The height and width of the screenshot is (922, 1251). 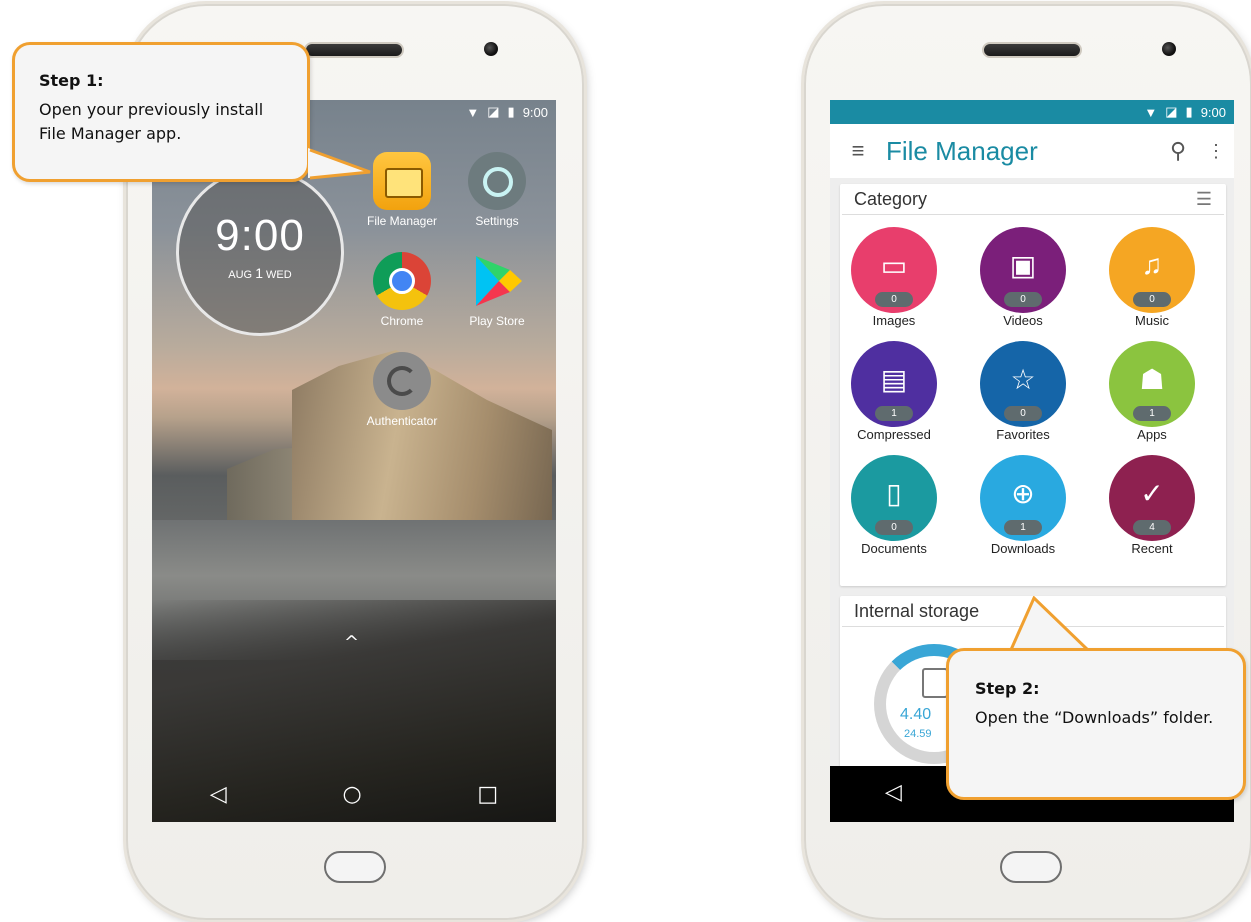 I want to click on app-header: ≡ File Manager ⚲ ⋮, so click(x=1032, y=151).